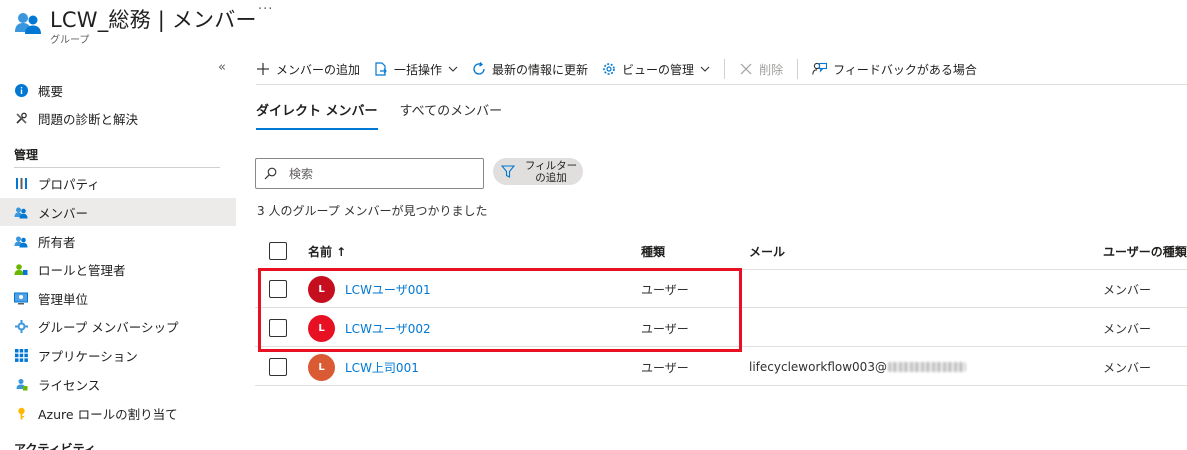  I want to click on delete-label: 削除, so click(771, 69).